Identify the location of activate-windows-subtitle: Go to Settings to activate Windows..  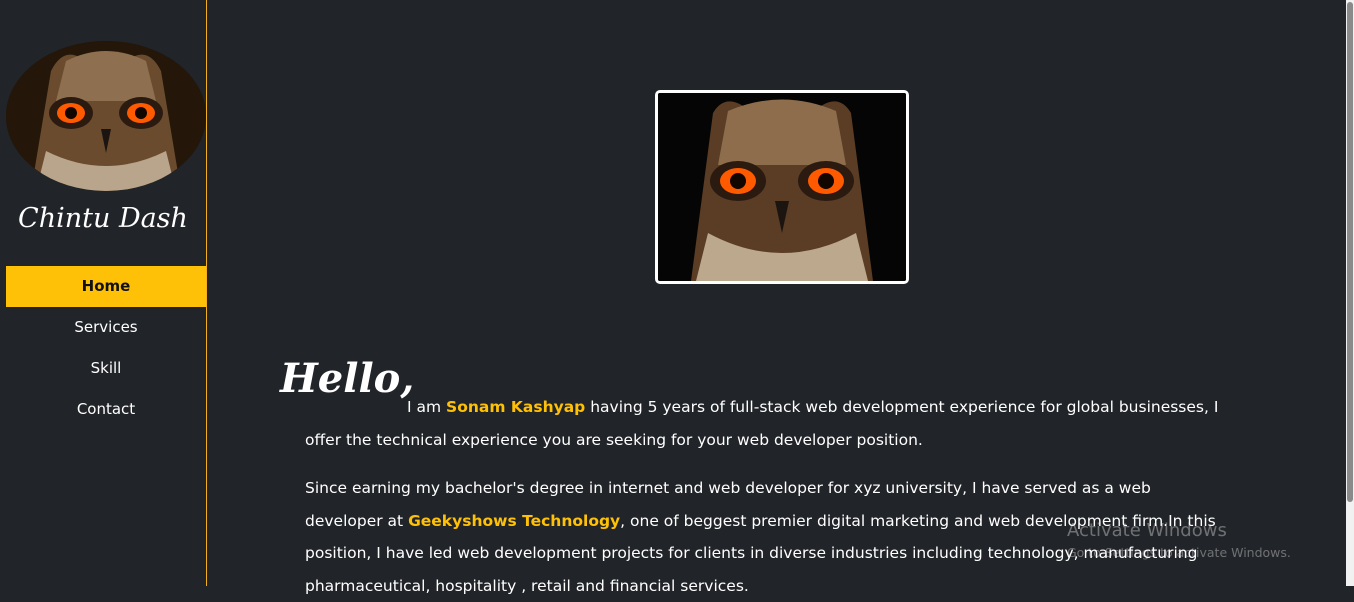
(1179, 552).